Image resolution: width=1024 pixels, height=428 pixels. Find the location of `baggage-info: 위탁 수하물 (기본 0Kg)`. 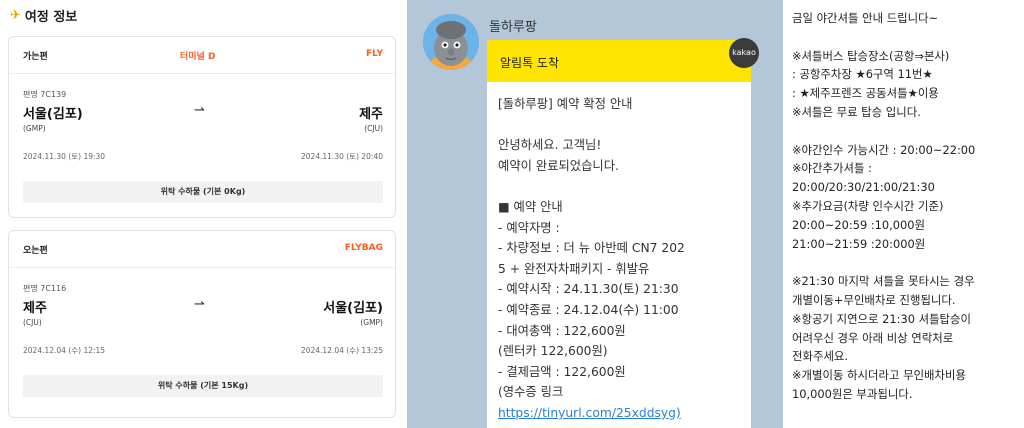

baggage-info: 위탁 수하물 (기본 0Kg) is located at coordinates (203, 192).